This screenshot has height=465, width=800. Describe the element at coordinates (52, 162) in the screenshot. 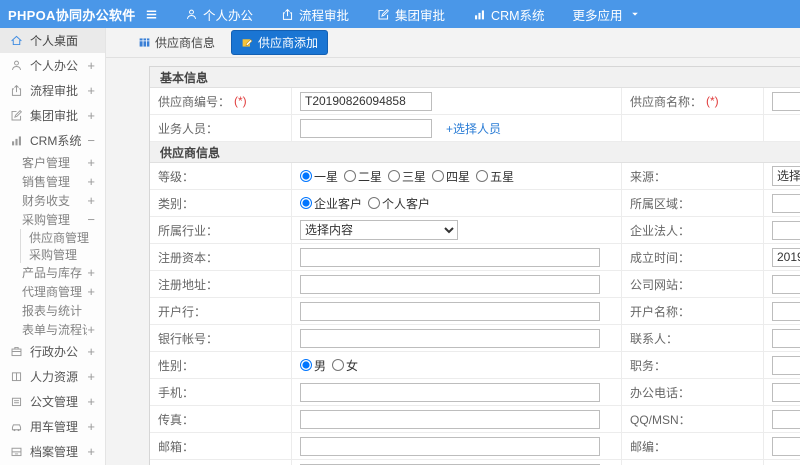

I see `sidebar-item-customer-mgmt: 客户管理 +` at that location.